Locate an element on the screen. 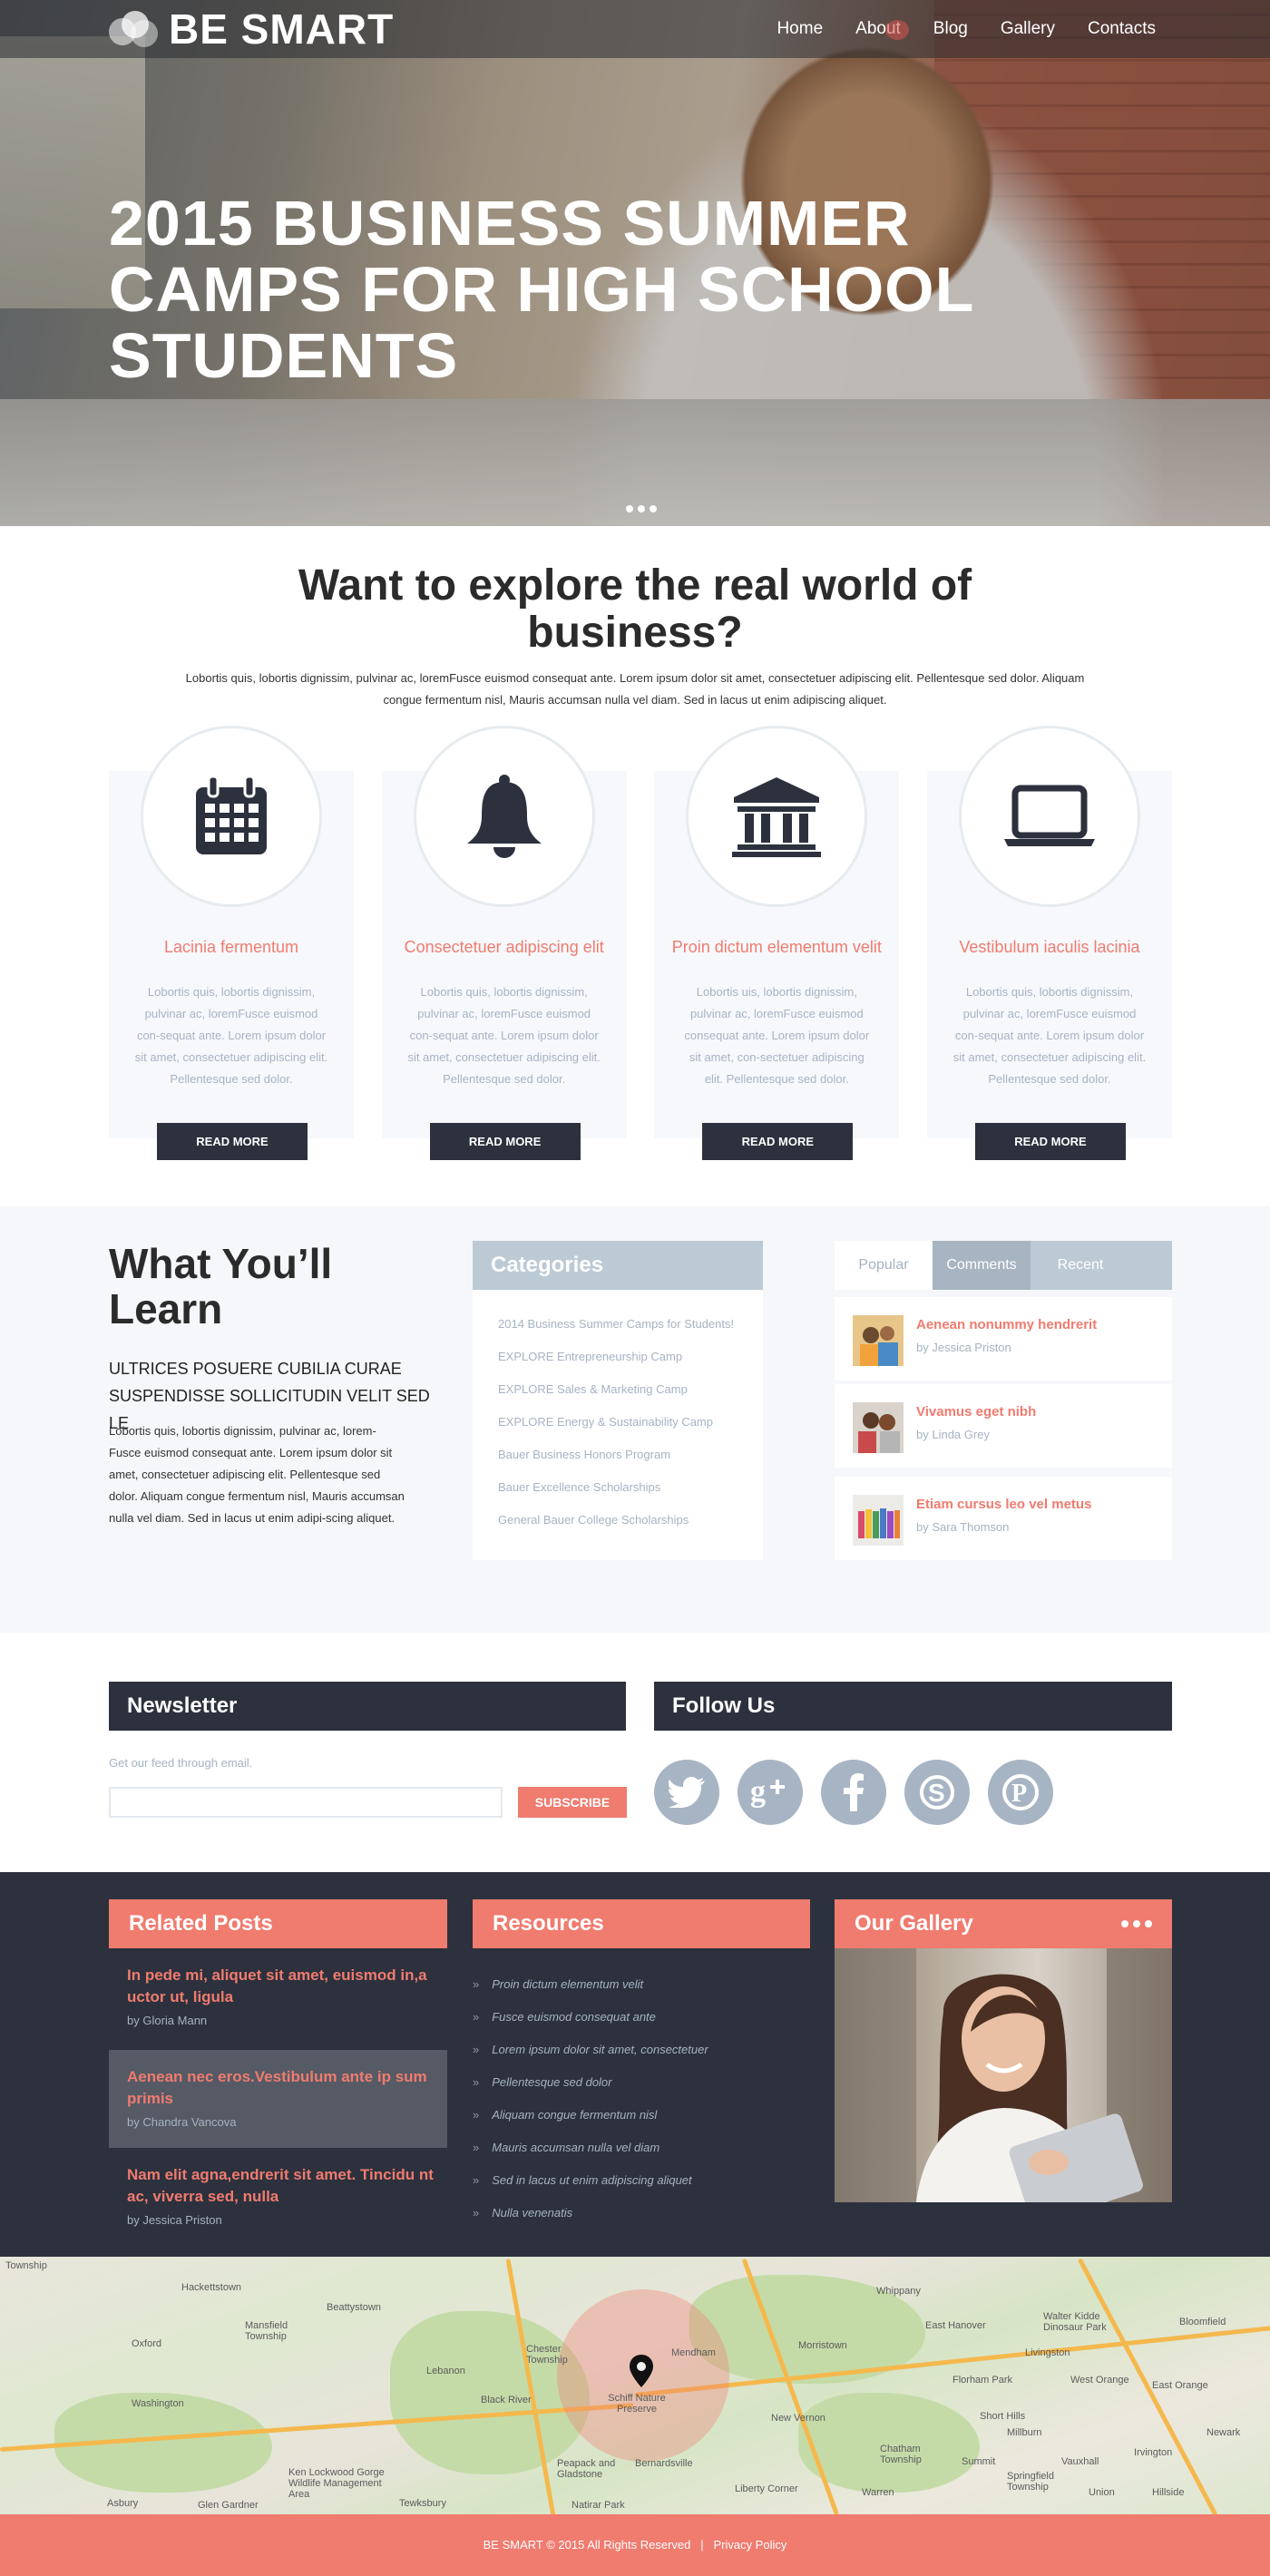  map-label: Newark is located at coordinates (1223, 2432).